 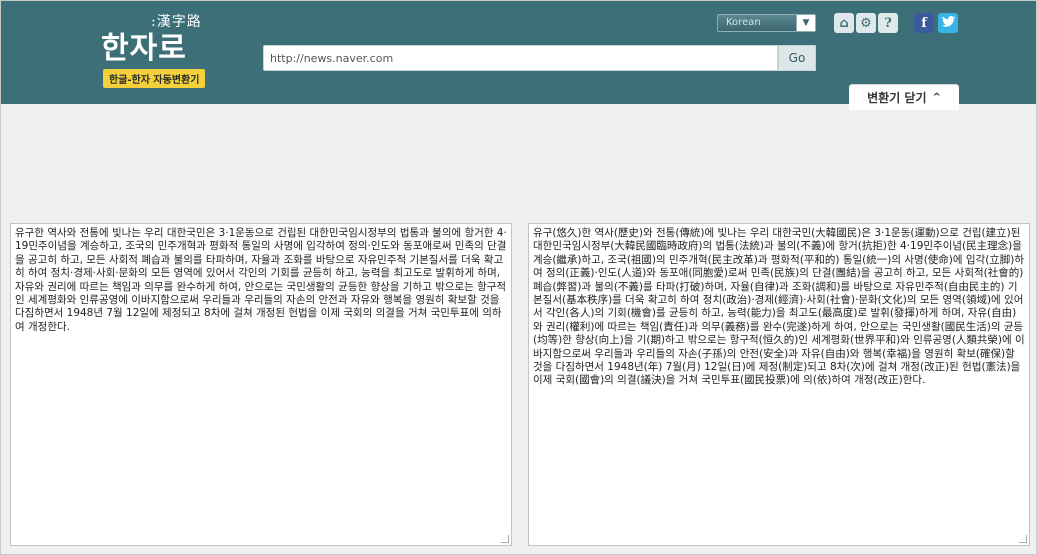 I want to click on twitter-button, so click(x=948, y=23).